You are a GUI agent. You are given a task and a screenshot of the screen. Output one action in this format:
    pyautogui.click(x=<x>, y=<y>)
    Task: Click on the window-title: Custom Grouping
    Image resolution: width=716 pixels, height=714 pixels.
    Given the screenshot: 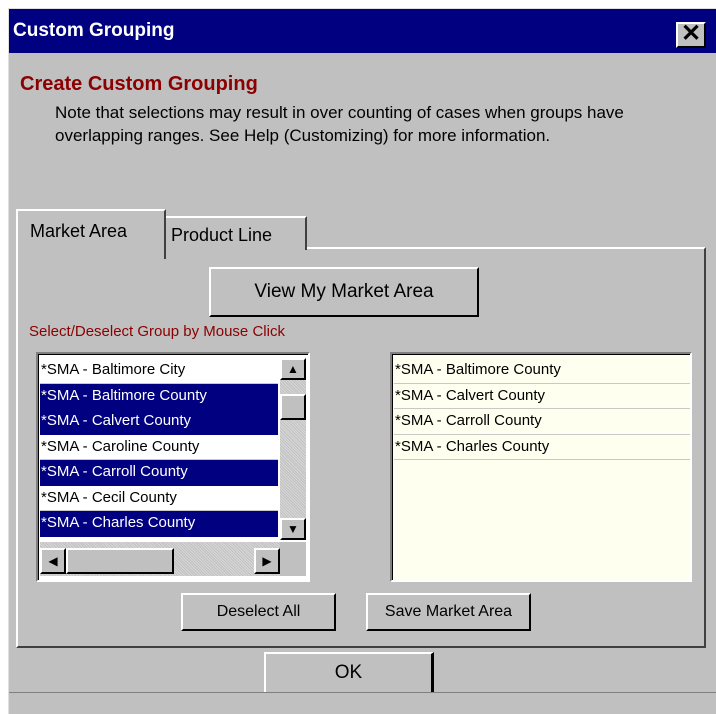 What is the action you would take?
    pyautogui.click(x=94, y=30)
    